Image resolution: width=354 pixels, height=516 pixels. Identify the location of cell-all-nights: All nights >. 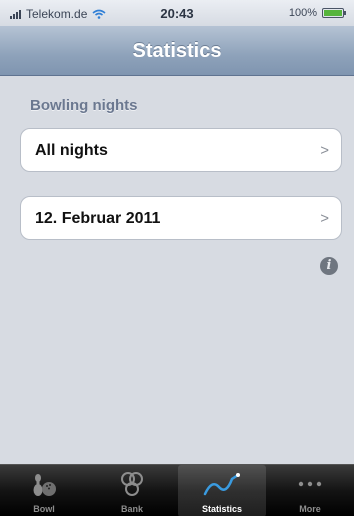
(181, 150).